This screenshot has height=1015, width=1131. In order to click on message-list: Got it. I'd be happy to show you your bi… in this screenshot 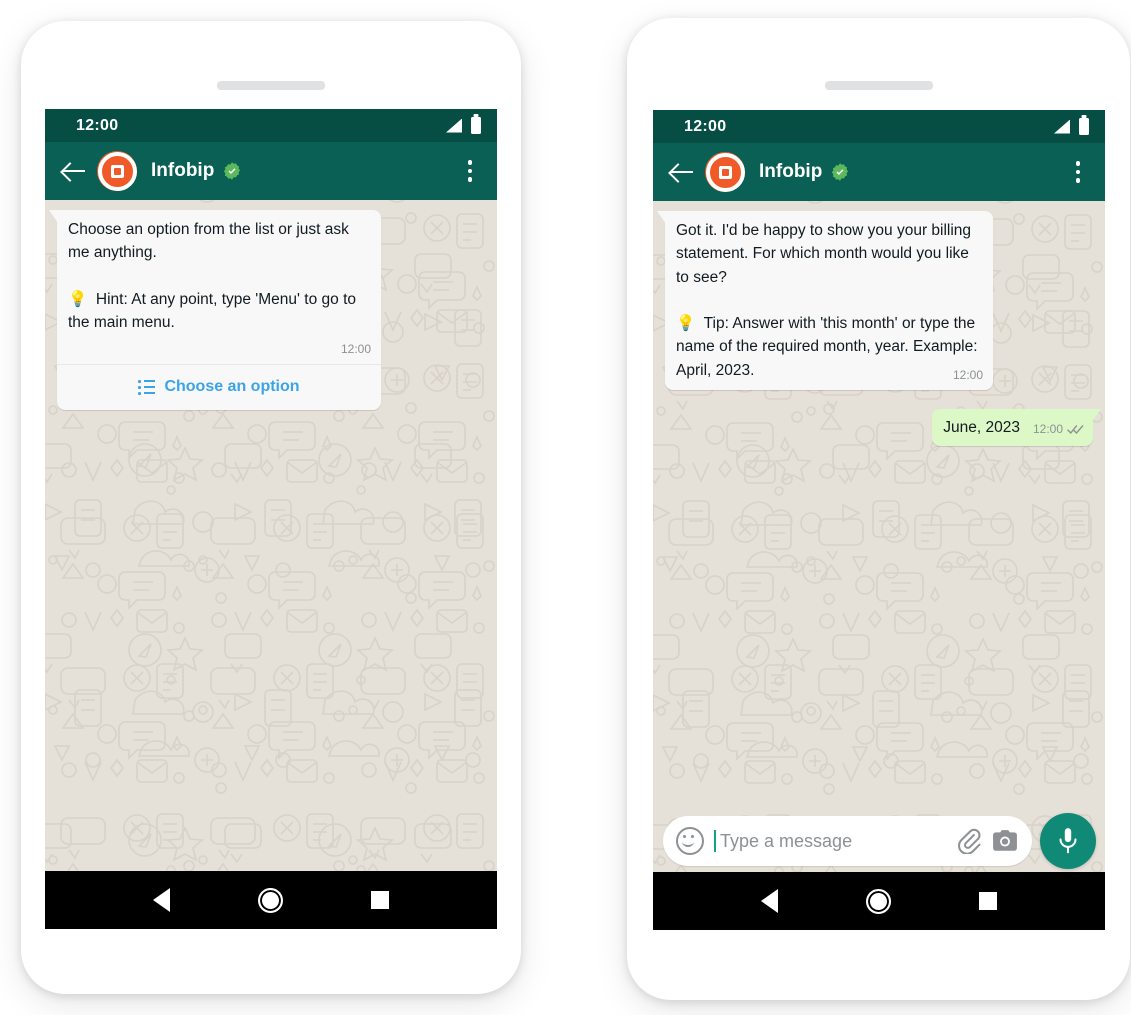, I will do `click(879, 323)`.